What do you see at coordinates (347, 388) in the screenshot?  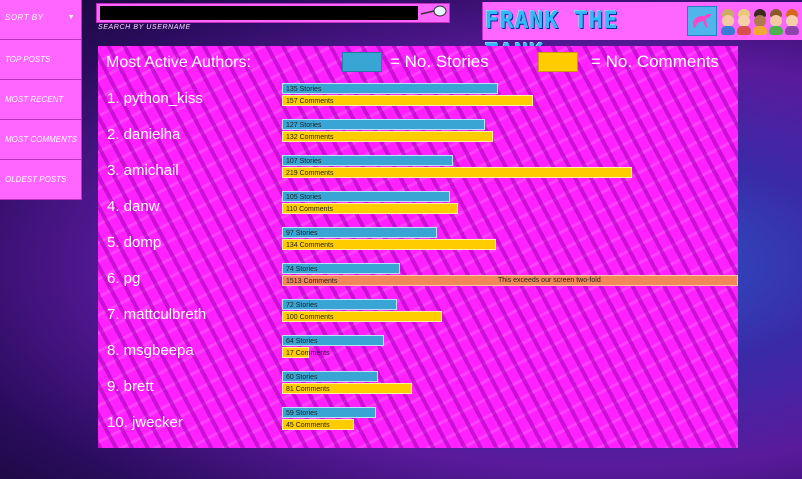 I see `comments-bar: 81 Comments` at bounding box center [347, 388].